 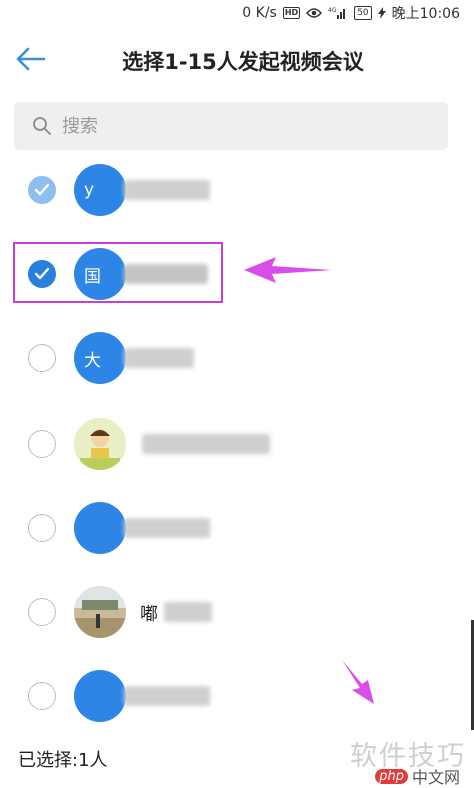 I want to click on search-icon, so click(x=42, y=126).